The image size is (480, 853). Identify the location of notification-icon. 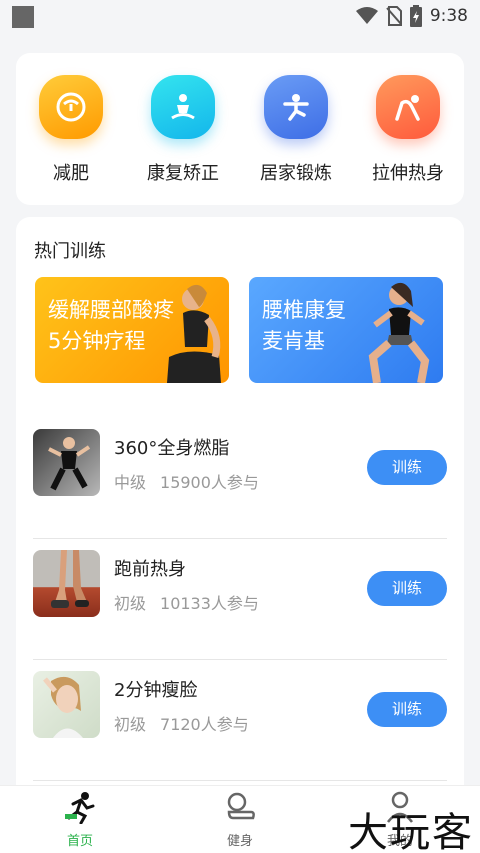
(23, 17).